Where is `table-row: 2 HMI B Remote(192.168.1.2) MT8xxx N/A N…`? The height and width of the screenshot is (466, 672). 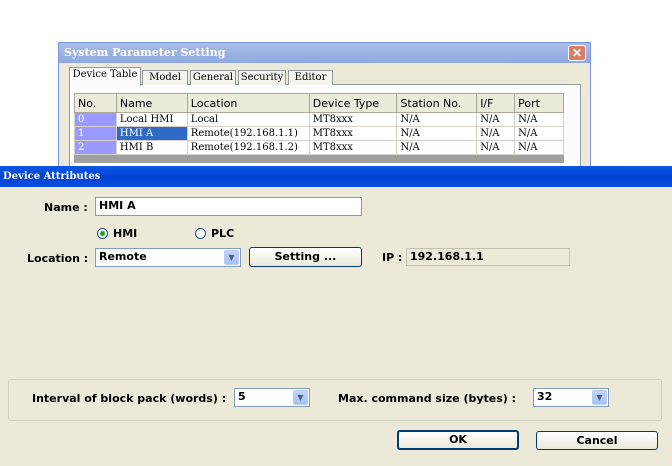
table-row: 2 HMI B Remote(192.168.1.2) MT8xxx N/A N… is located at coordinates (319, 147).